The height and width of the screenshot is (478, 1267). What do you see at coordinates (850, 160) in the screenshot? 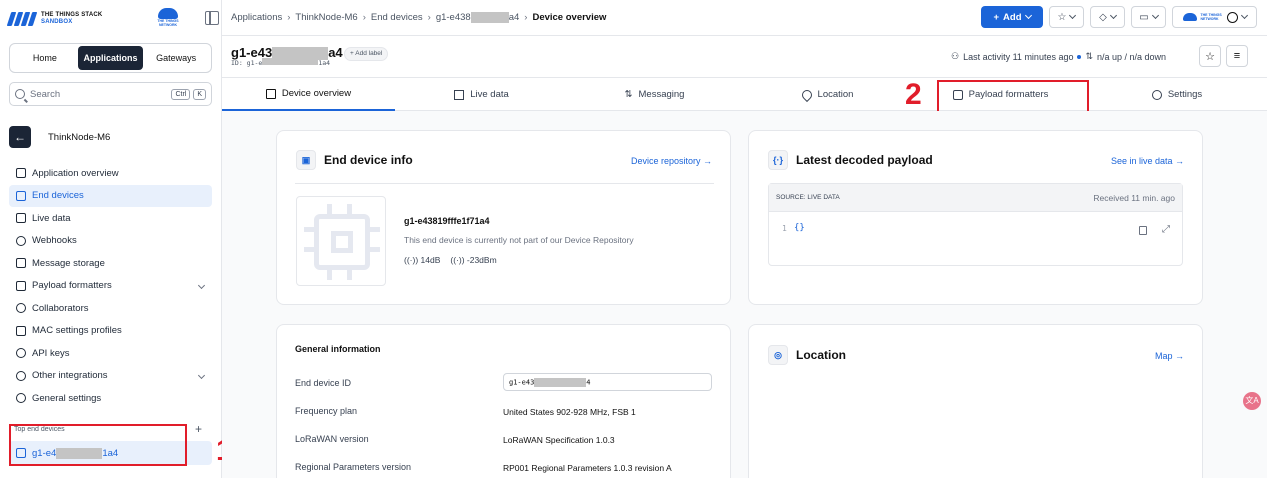
I see `card-title: {·} Latest decoded payload` at bounding box center [850, 160].